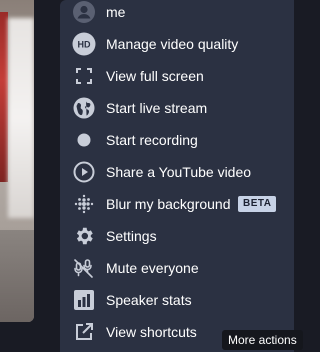  I want to click on menu-item-label: Speaker stats, so click(149, 300).